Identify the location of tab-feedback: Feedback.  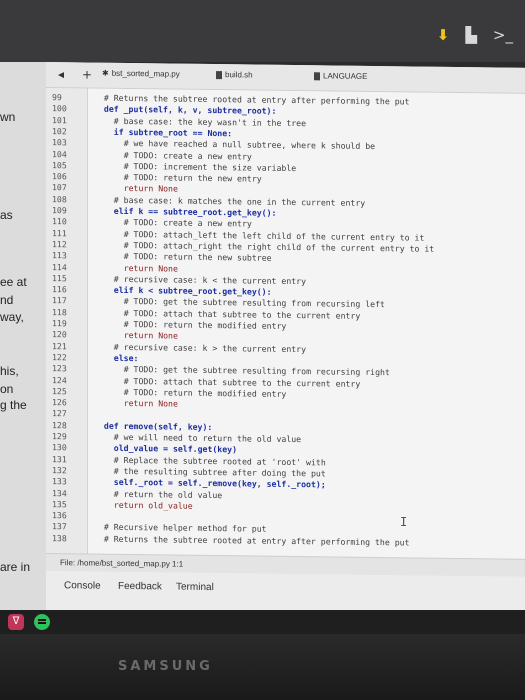
(140, 587).